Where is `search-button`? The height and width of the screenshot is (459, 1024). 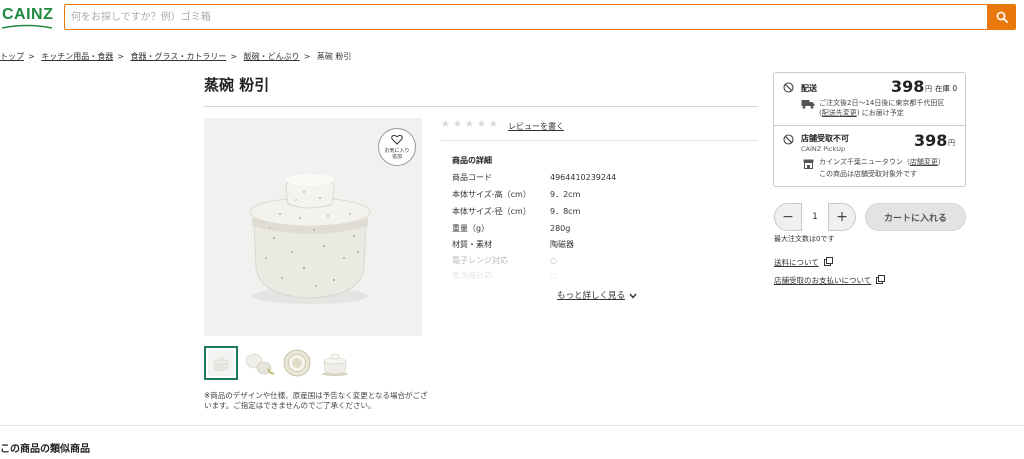
search-button is located at coordinates (1001, 17).